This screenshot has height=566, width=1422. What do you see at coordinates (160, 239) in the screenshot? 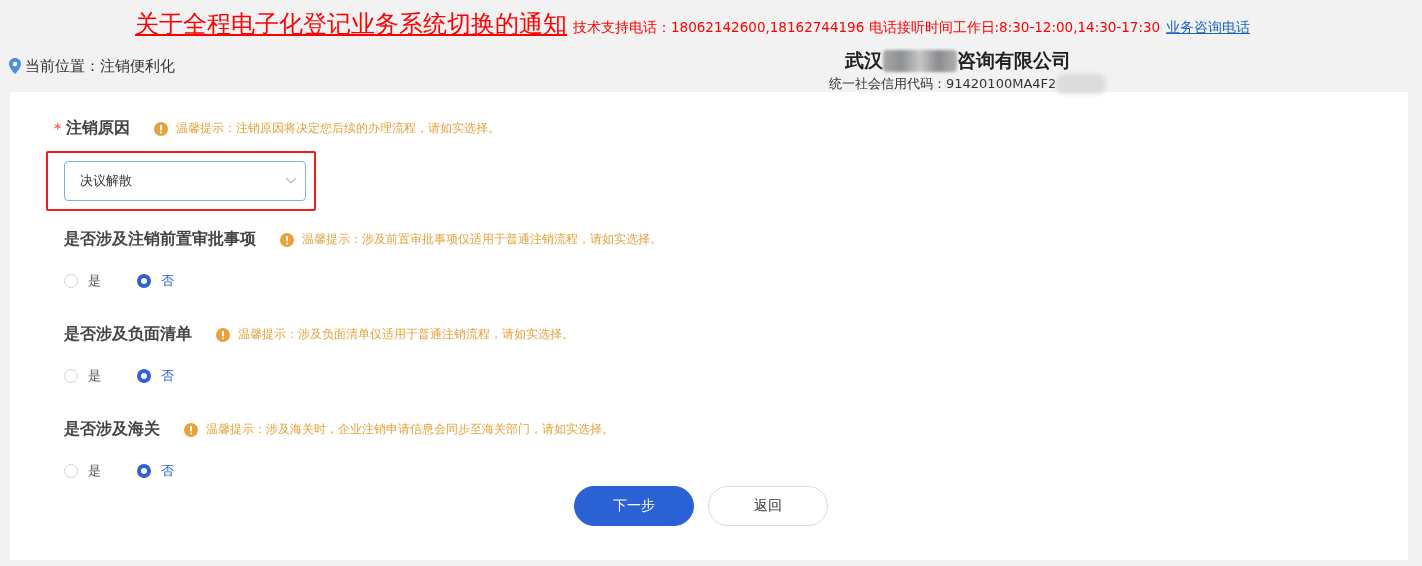
I see `question-label: 是否涉及注销前置审批事项` at bounding box center [160, 239].